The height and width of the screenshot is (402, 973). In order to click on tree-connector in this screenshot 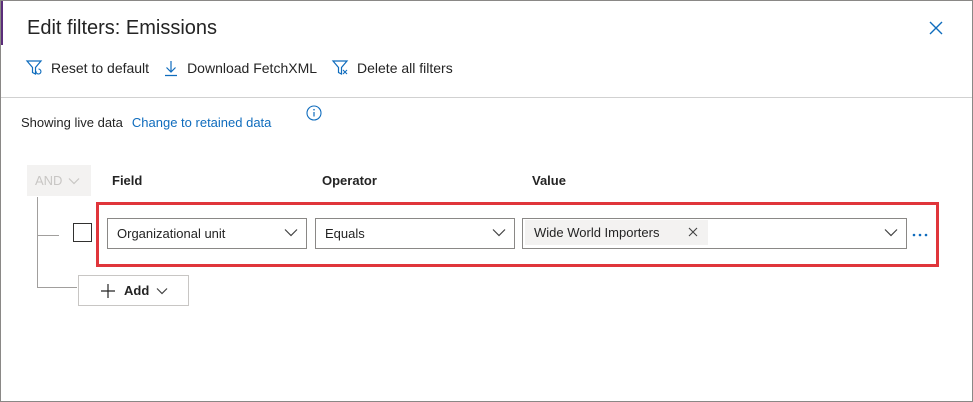, I will do `click(37, 242)`.